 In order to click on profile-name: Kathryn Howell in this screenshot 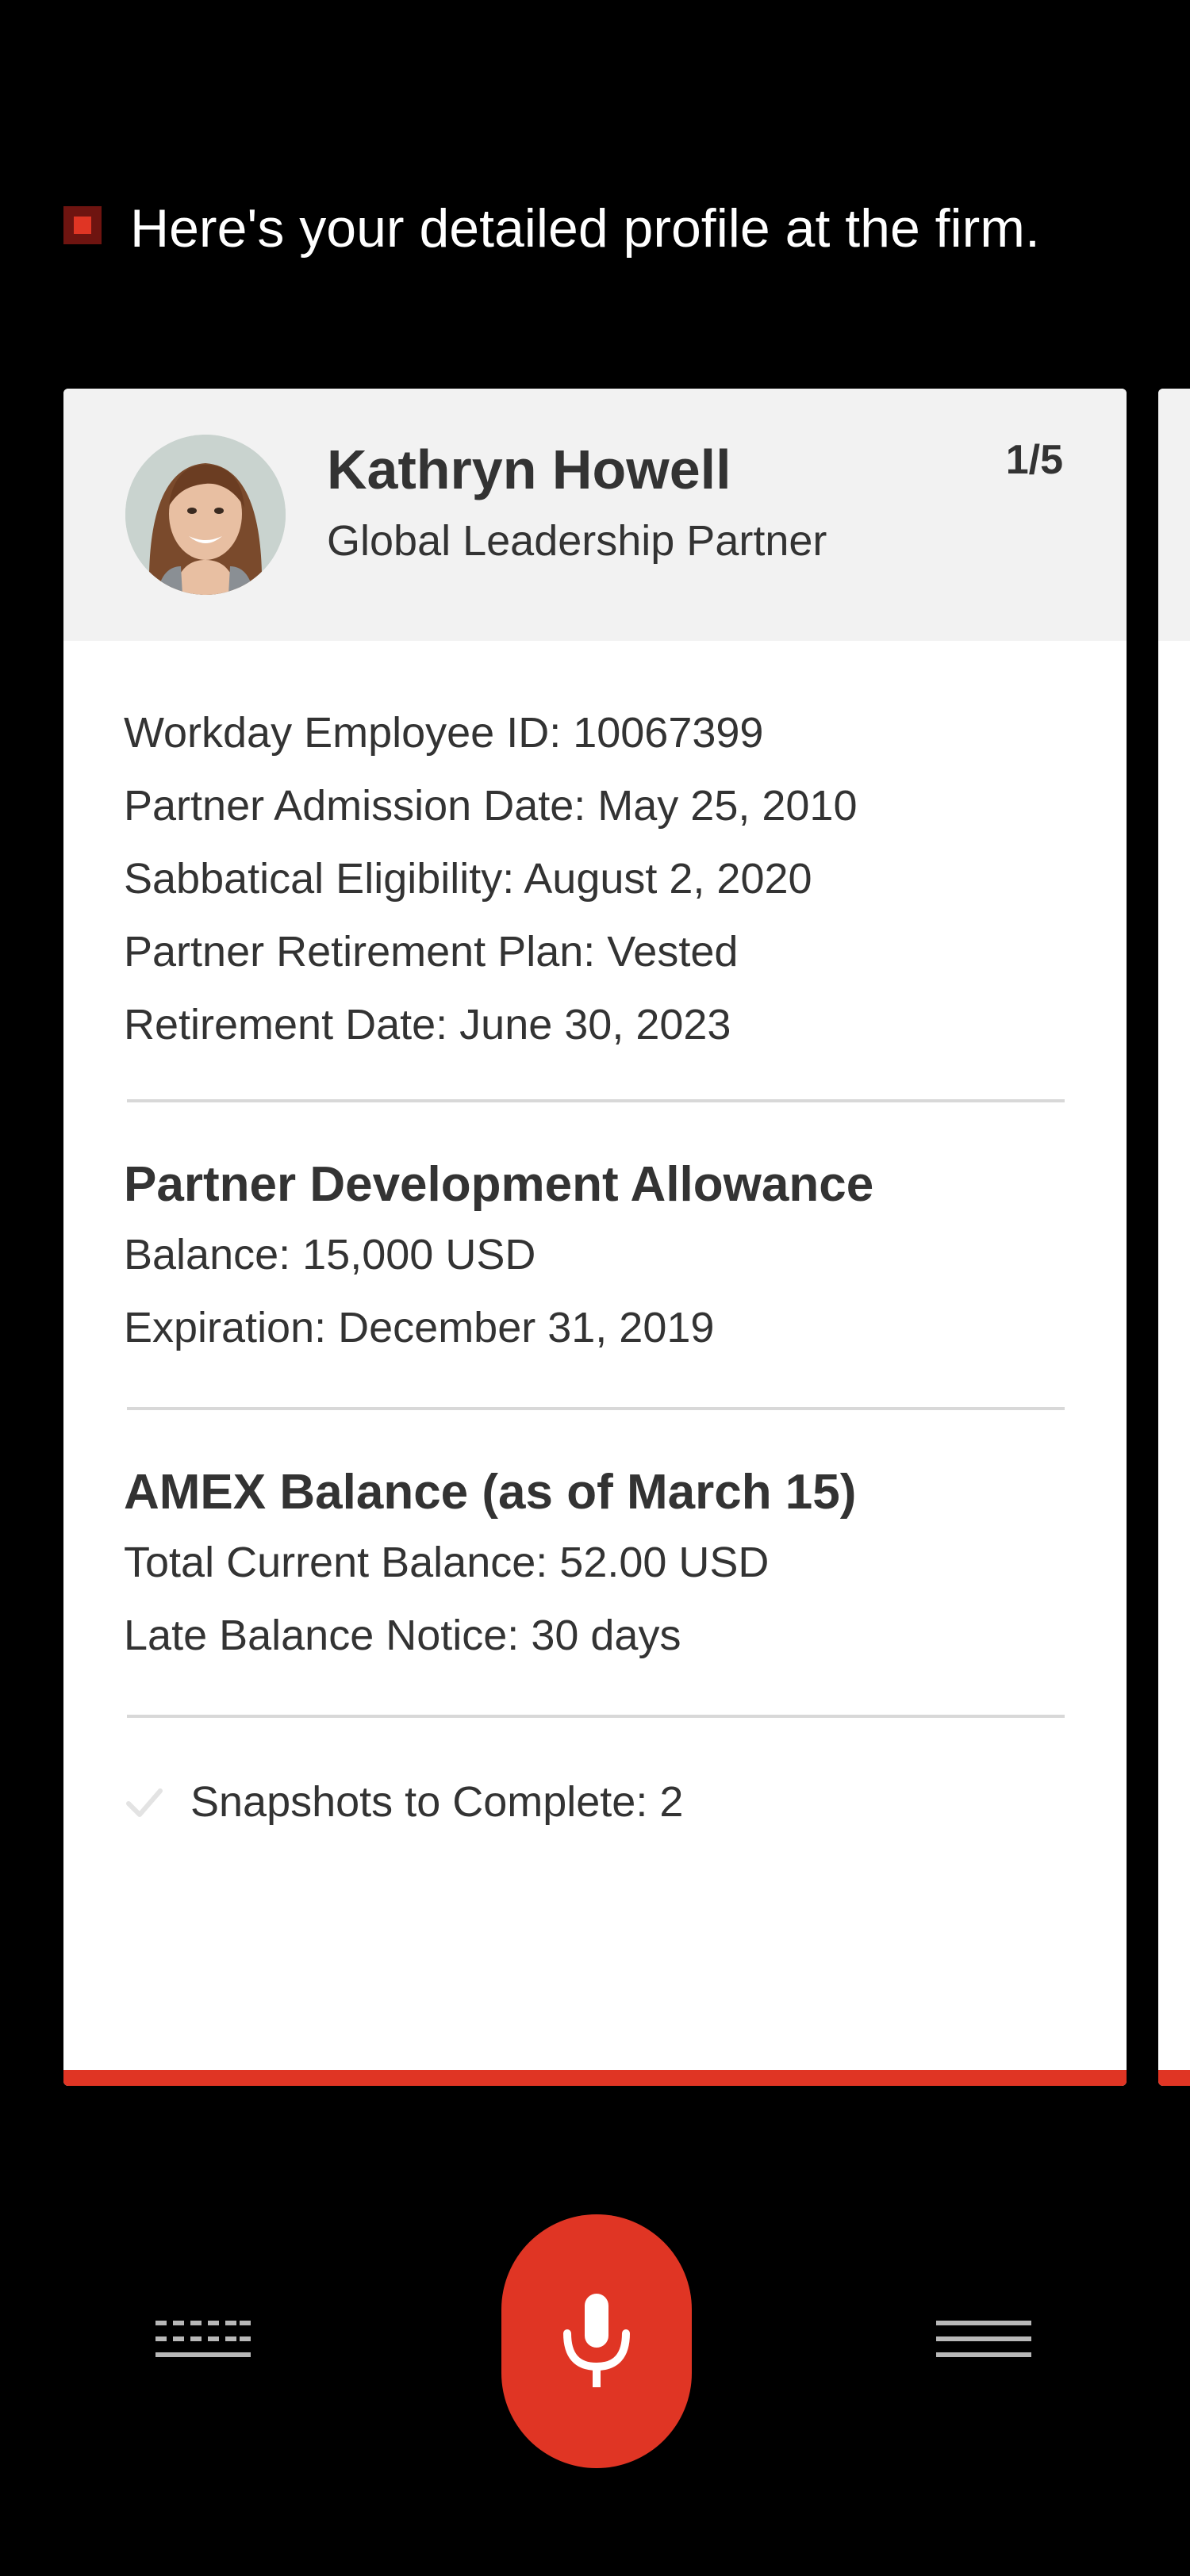, I will do `click(529, 470)`.